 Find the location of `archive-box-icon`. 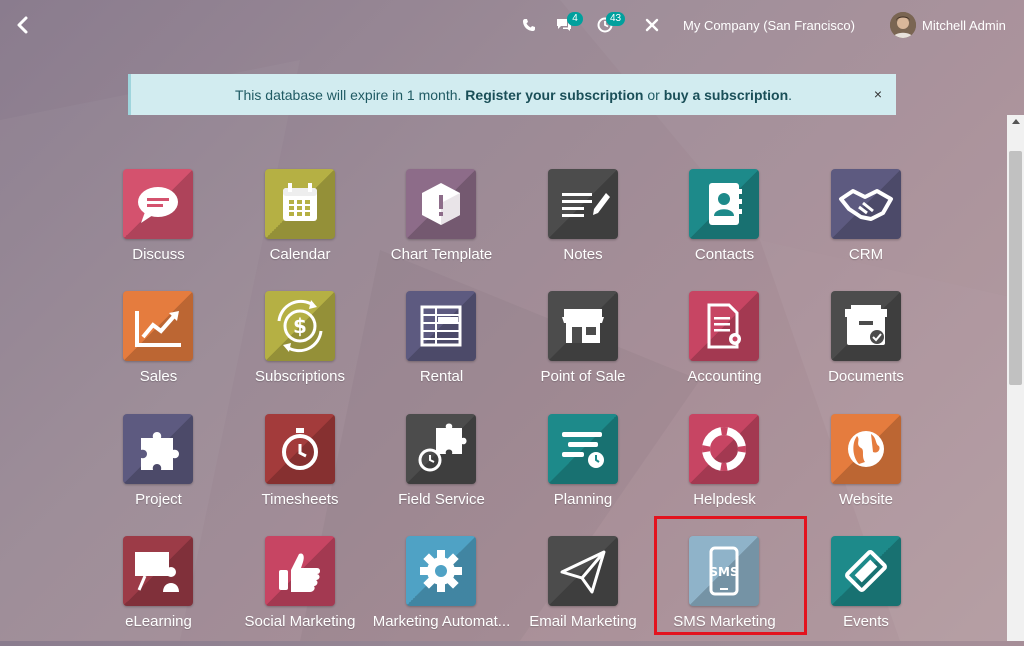

archive-box-icon is located at coordinates (865, 325).